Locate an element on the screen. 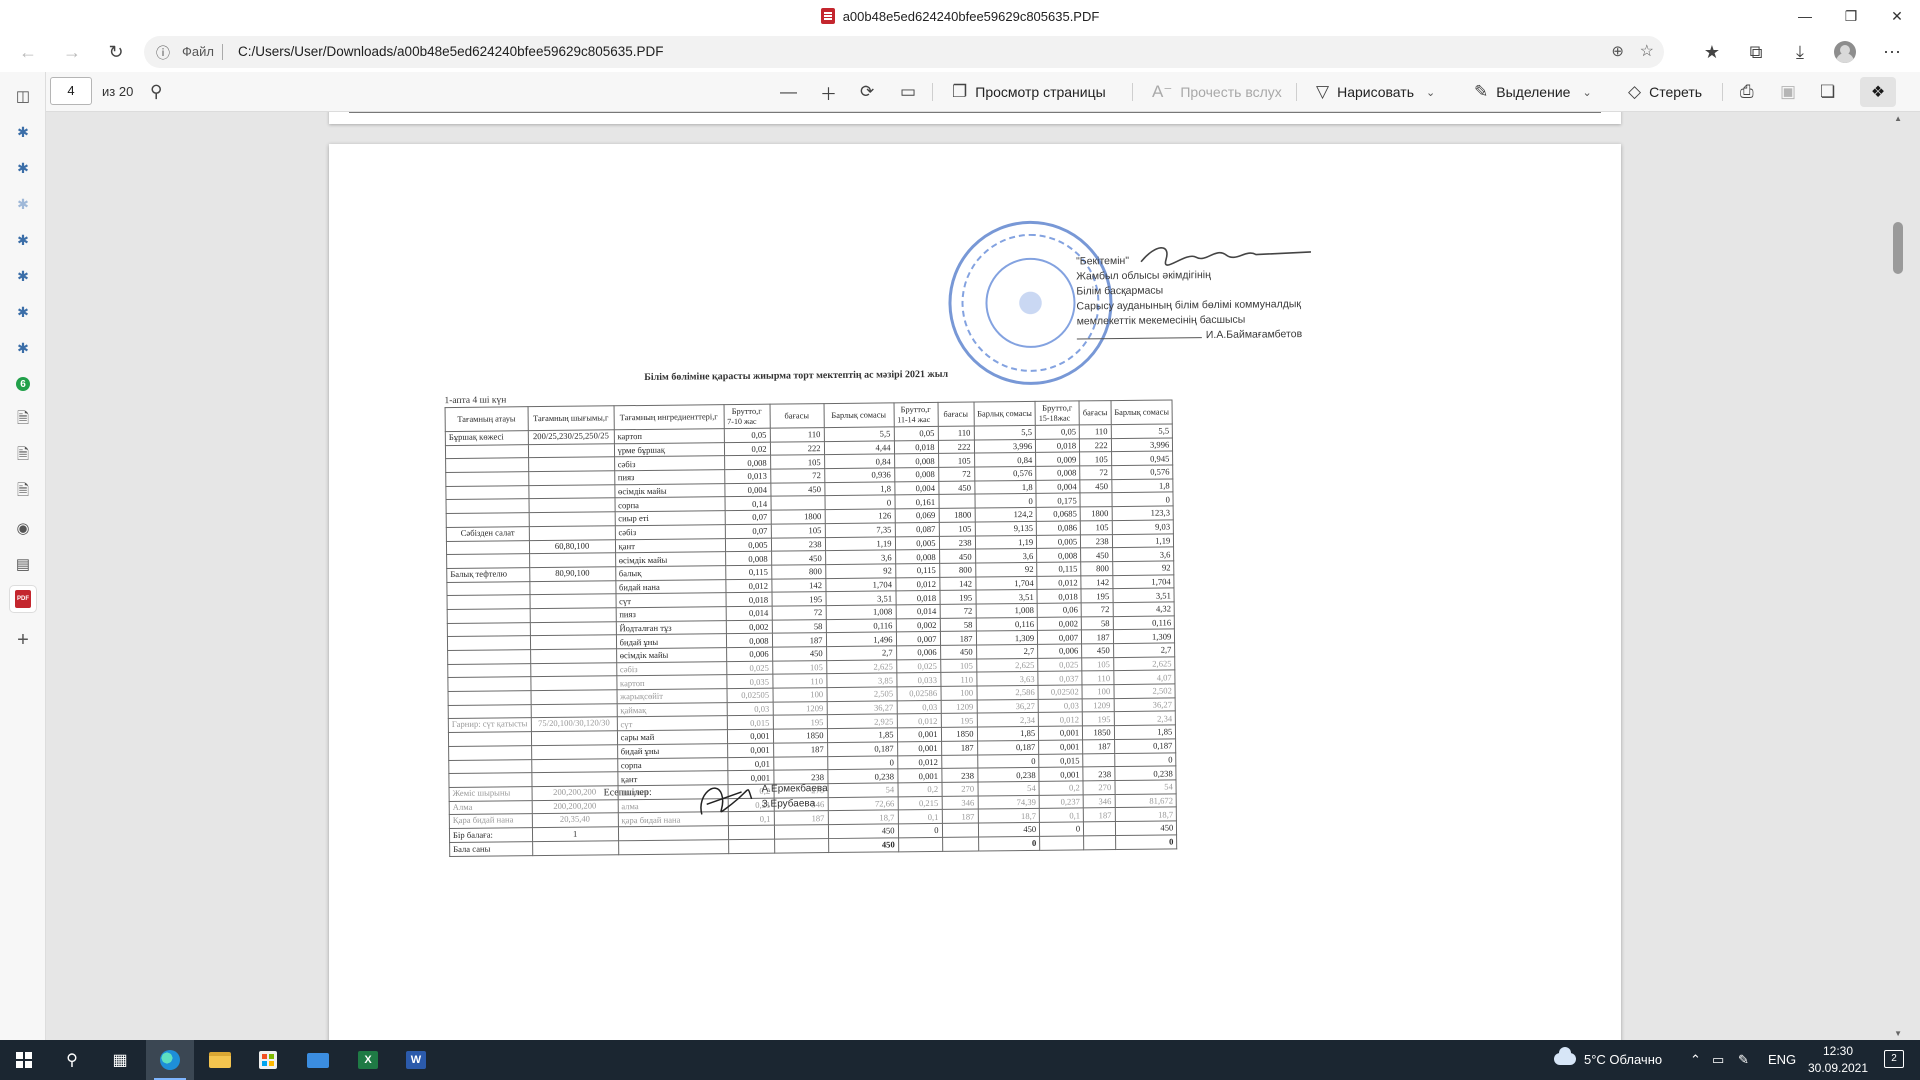 This screenshot has height=1080, width=1920. tab-pdf-active: PDF is located at coordinates (23, 599).